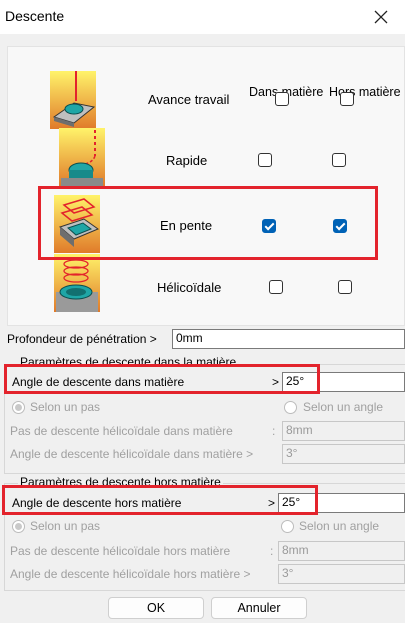 This screenshot has height=623, width=405. I want to click on checkbox-helicoidale-dans, so click(276, 287).